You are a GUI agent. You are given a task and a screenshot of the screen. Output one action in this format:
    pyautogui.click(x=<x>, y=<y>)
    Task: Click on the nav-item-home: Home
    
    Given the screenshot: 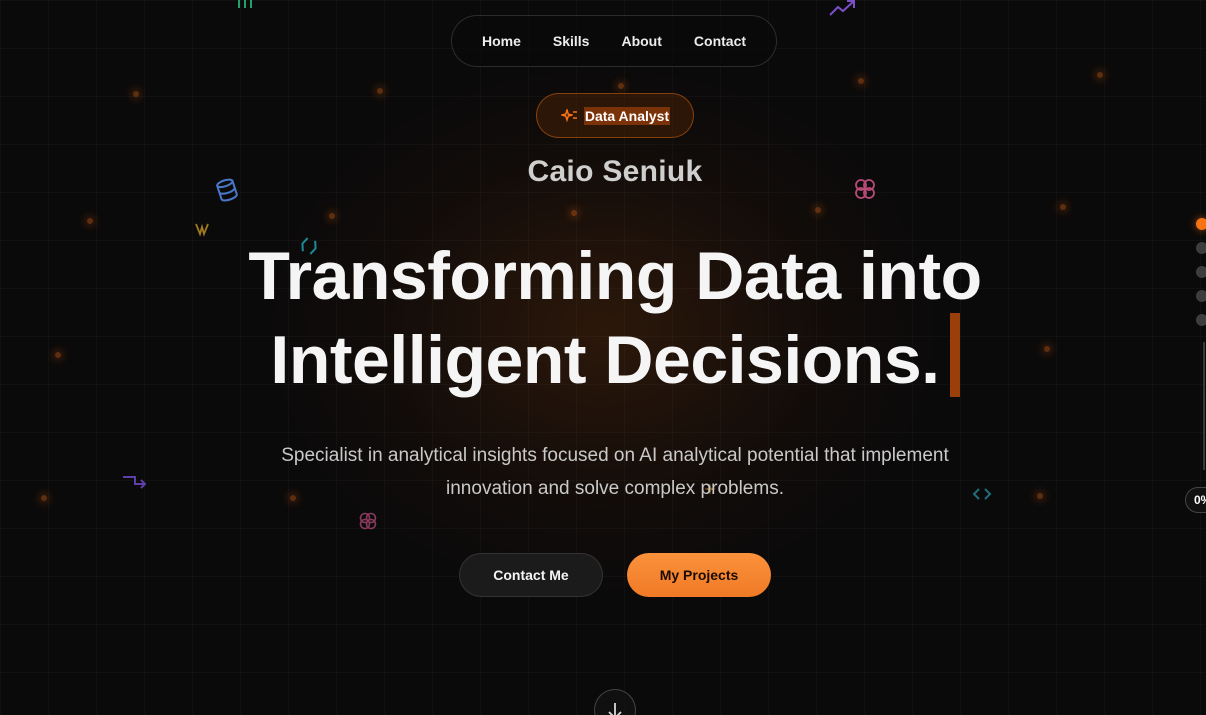 What is the action you would take?
    pyautogui.click(x=501, y=41)
    